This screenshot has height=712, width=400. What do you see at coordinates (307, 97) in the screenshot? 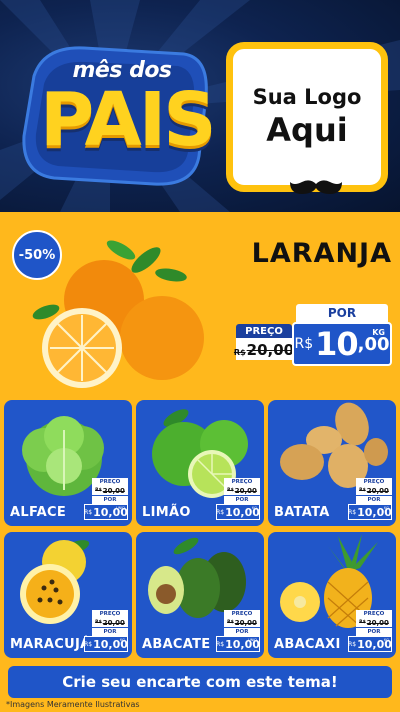
I see `logo-line-1: Sua Logo` at bounding box center [307, 97].